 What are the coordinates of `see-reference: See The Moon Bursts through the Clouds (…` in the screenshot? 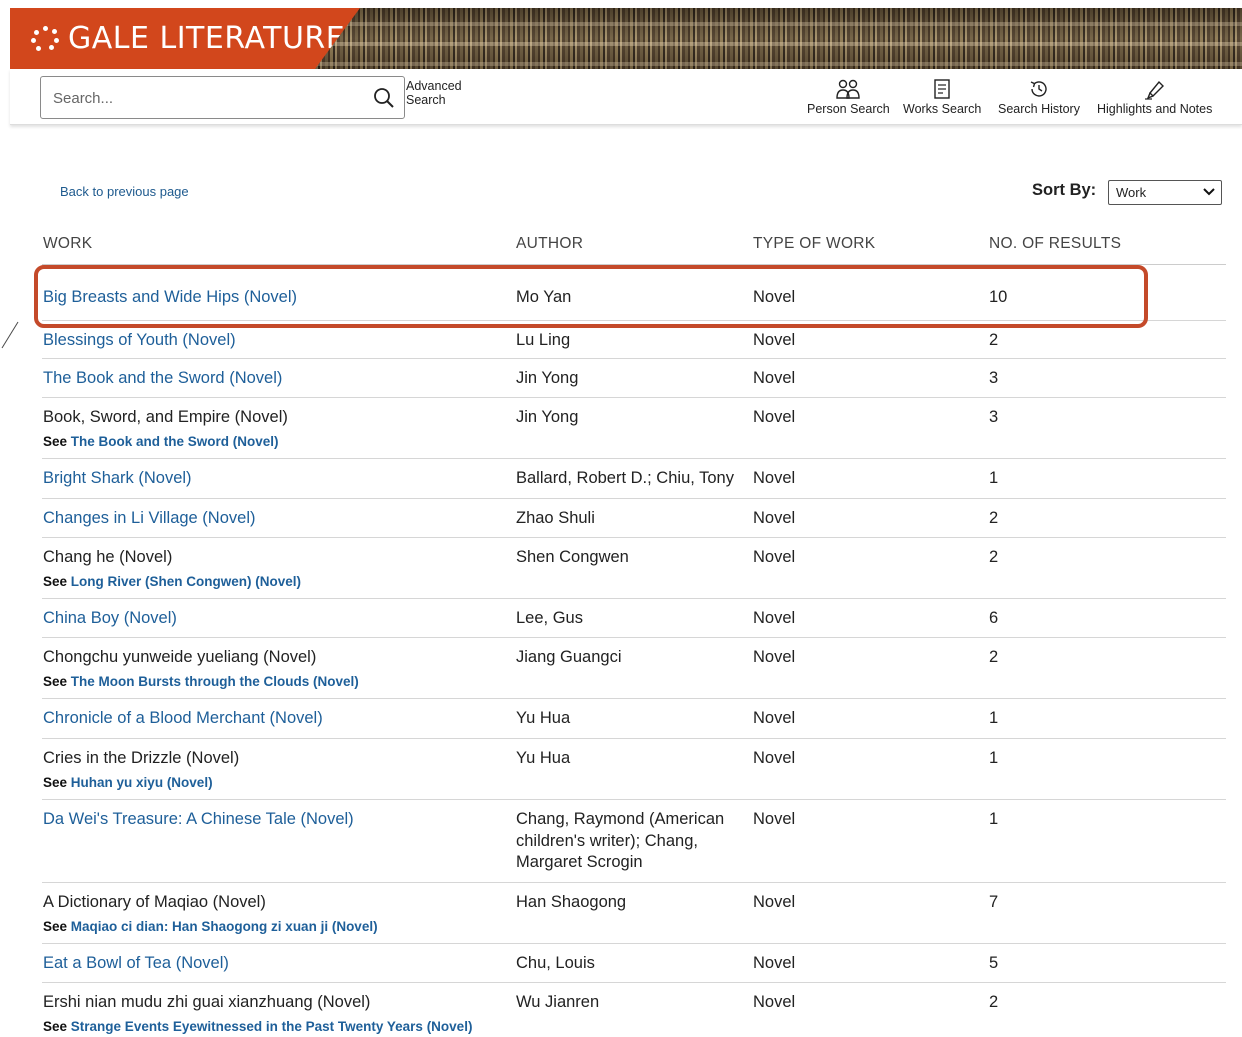 It's located at (278, 681).